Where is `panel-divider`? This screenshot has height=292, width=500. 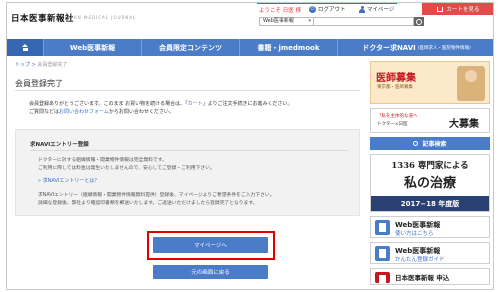 panel-divider is located at coordinates (189, 150).